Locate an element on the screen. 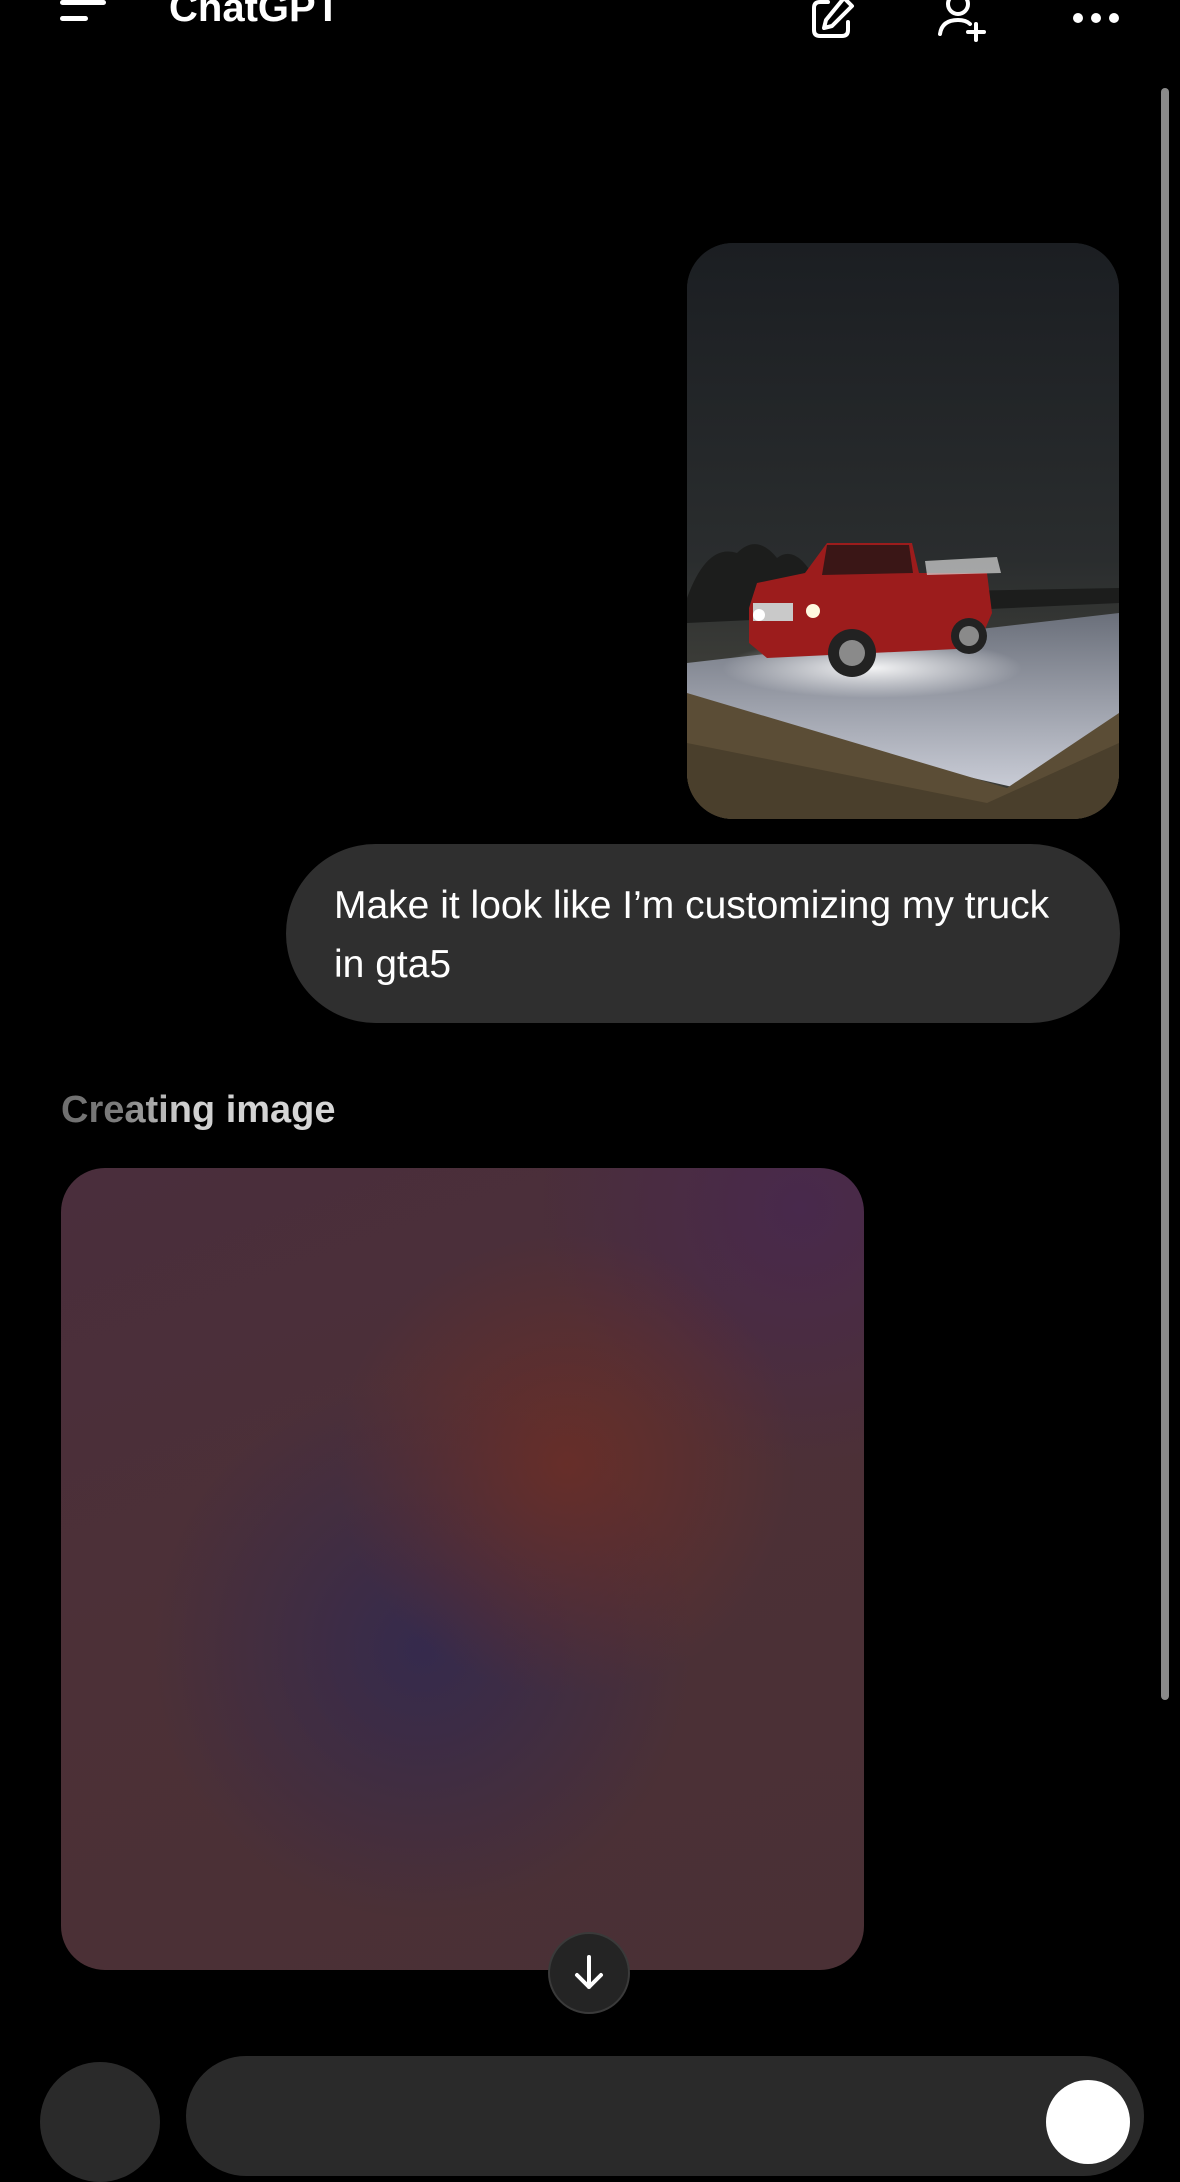 This screenshot has width=1180, height=2182. user-attached-photo is located at coordinates (903, 531).